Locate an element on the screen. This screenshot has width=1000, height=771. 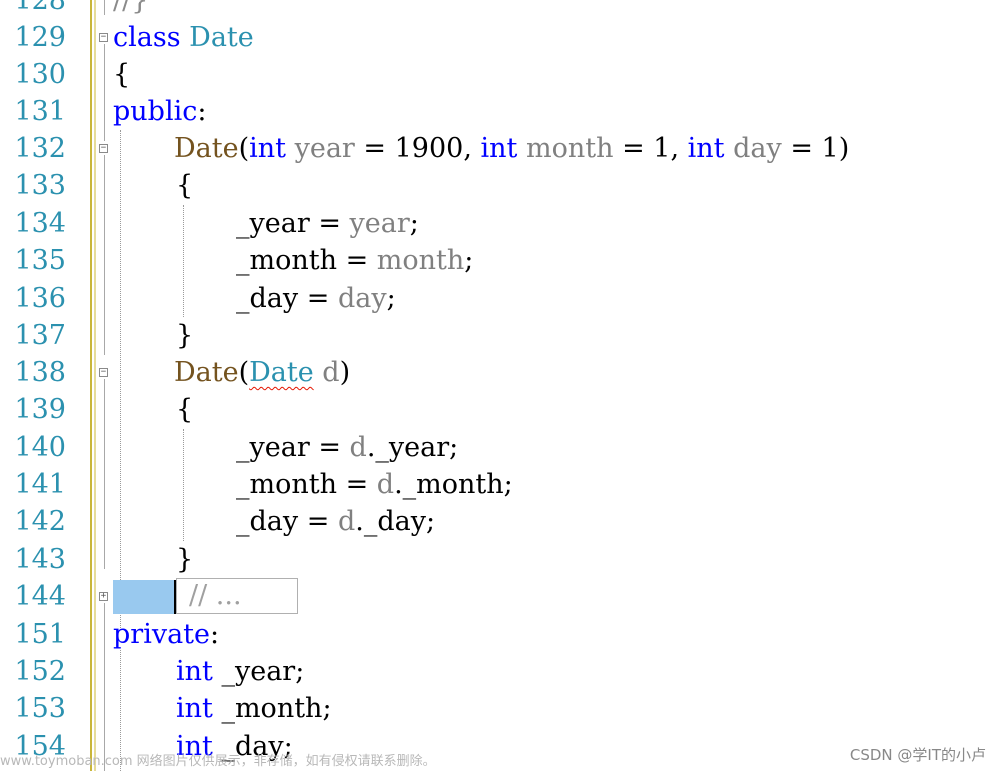
code-line: _day = d._day; is located at coordinates (336, 521).